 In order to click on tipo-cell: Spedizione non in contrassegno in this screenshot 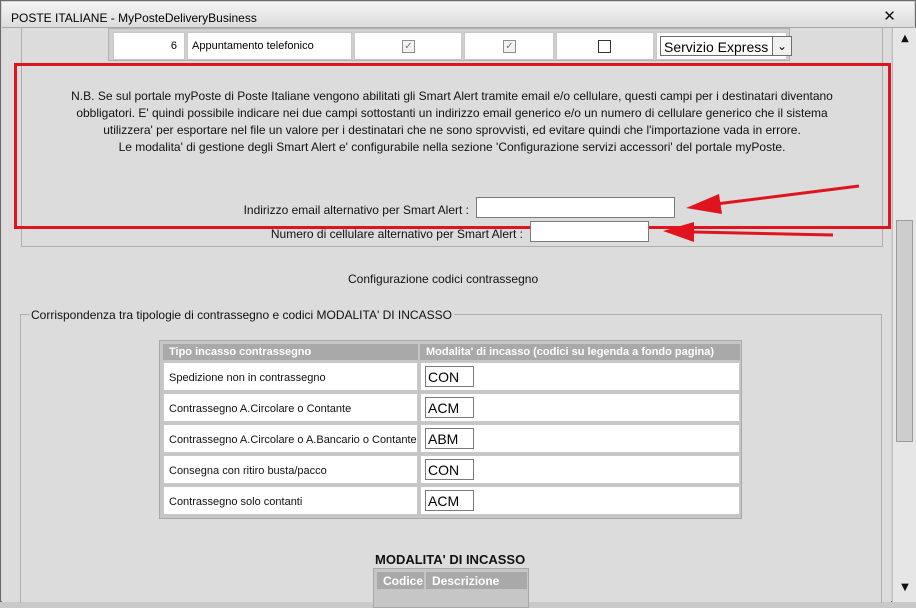, I will do `click(290, 376)`.